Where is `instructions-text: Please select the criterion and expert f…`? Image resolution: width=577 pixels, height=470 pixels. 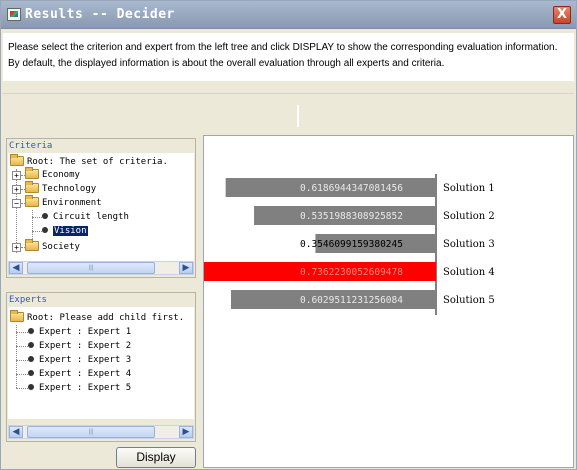 instructions-text: Please select the criterion and expert f… is located at coordinates (283, 55).